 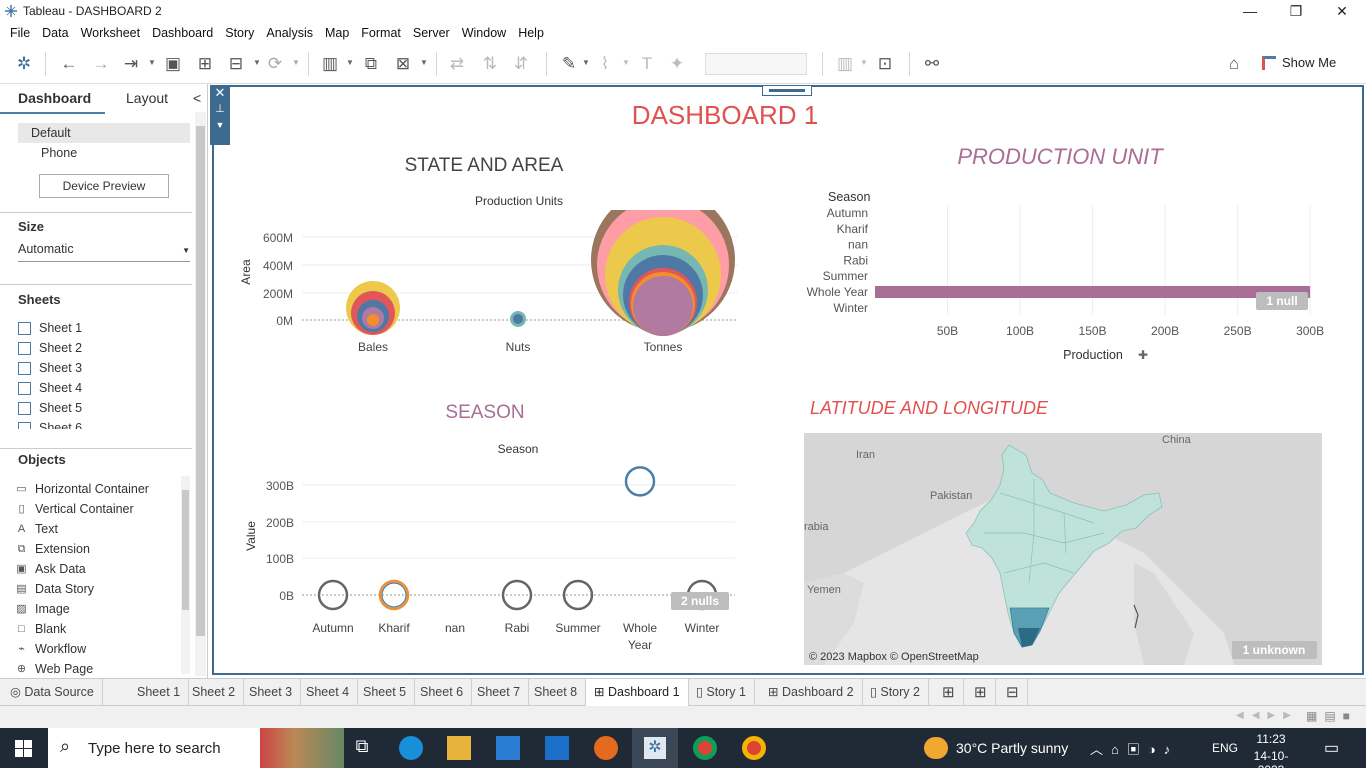 What do you see at coordinates (185, 575) in the screenshot?
I see `objects-scrollbar` at bounding box center [185, 575].